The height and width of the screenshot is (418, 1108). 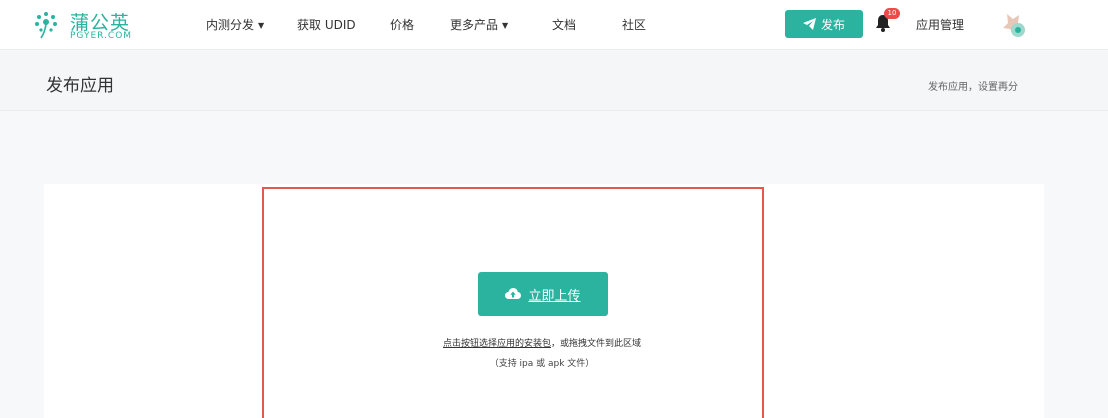 I want to click on drag-hint-text: ，或拖拽文件到此区域, so click(x=596, y=344).